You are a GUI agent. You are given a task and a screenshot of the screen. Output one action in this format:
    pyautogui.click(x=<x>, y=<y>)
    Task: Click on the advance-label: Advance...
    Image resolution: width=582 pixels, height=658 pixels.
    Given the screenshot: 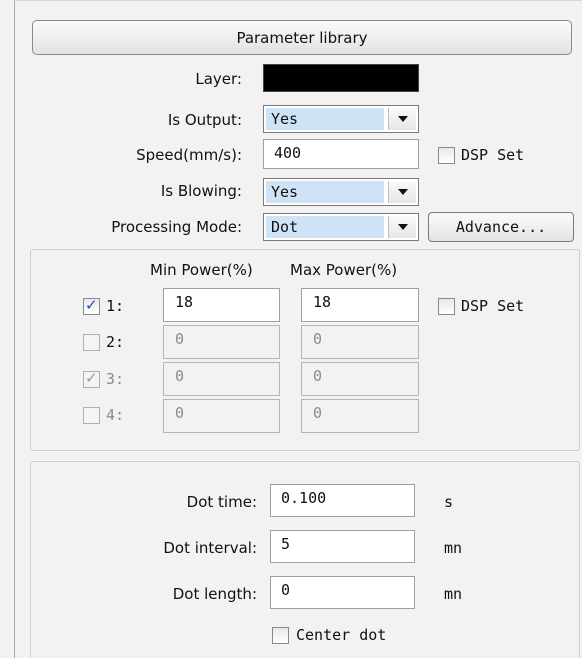 What is the action you would take?
    pyautogui.click(x=501, y=227)
    